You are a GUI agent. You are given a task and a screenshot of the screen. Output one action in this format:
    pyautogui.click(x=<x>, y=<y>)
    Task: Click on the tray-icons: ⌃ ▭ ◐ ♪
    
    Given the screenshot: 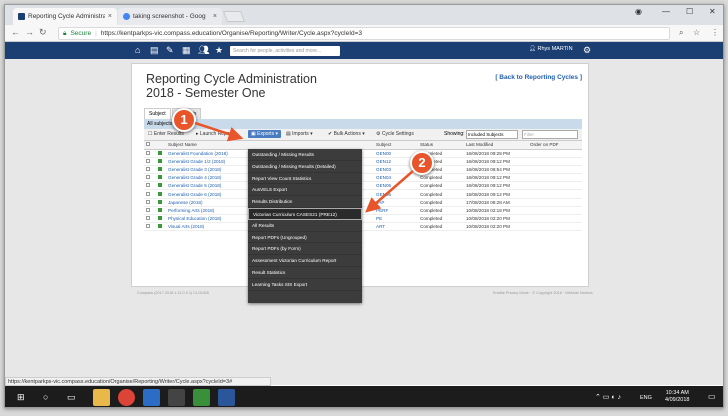 What is the action you would take?
    pyautogui.click(x=608, y=397)
    